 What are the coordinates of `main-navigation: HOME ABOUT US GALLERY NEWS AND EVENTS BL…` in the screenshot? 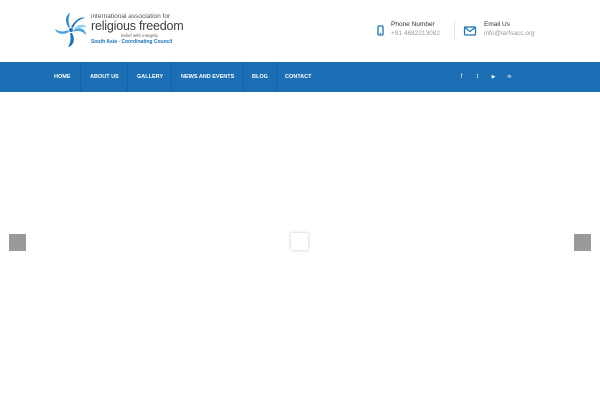 It's located at (300, 77).